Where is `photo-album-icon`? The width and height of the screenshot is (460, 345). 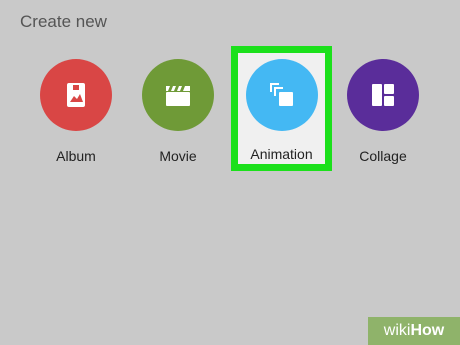 photo-album-icon is located at coordinates (76, 95).